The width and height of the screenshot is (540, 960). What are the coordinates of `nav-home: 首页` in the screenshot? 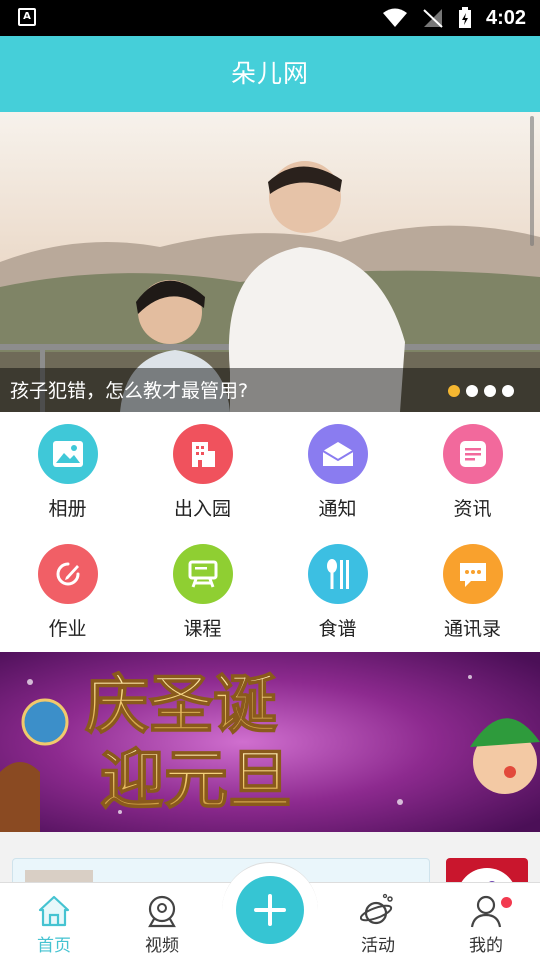 It's located at (54, 921).